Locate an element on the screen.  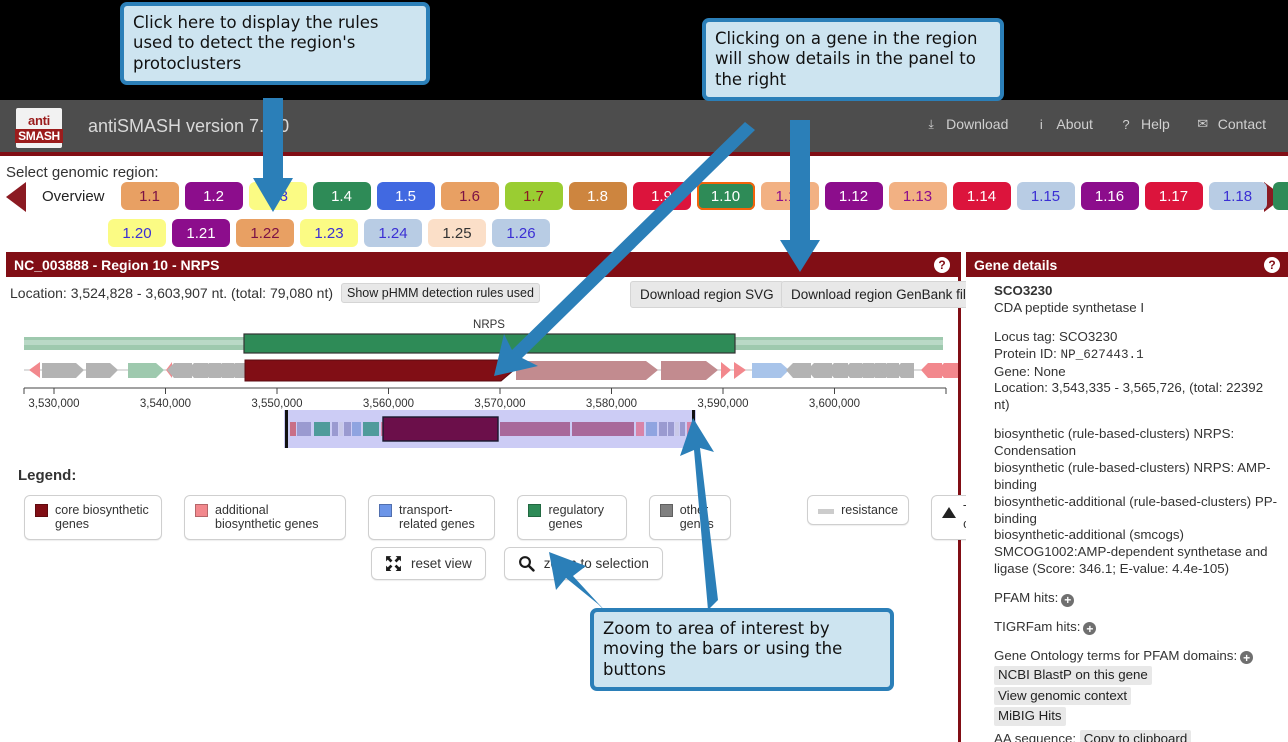
legend-item-additional-biosynthetic: additional biosynthetic genes is located at coordinates (265, 517).